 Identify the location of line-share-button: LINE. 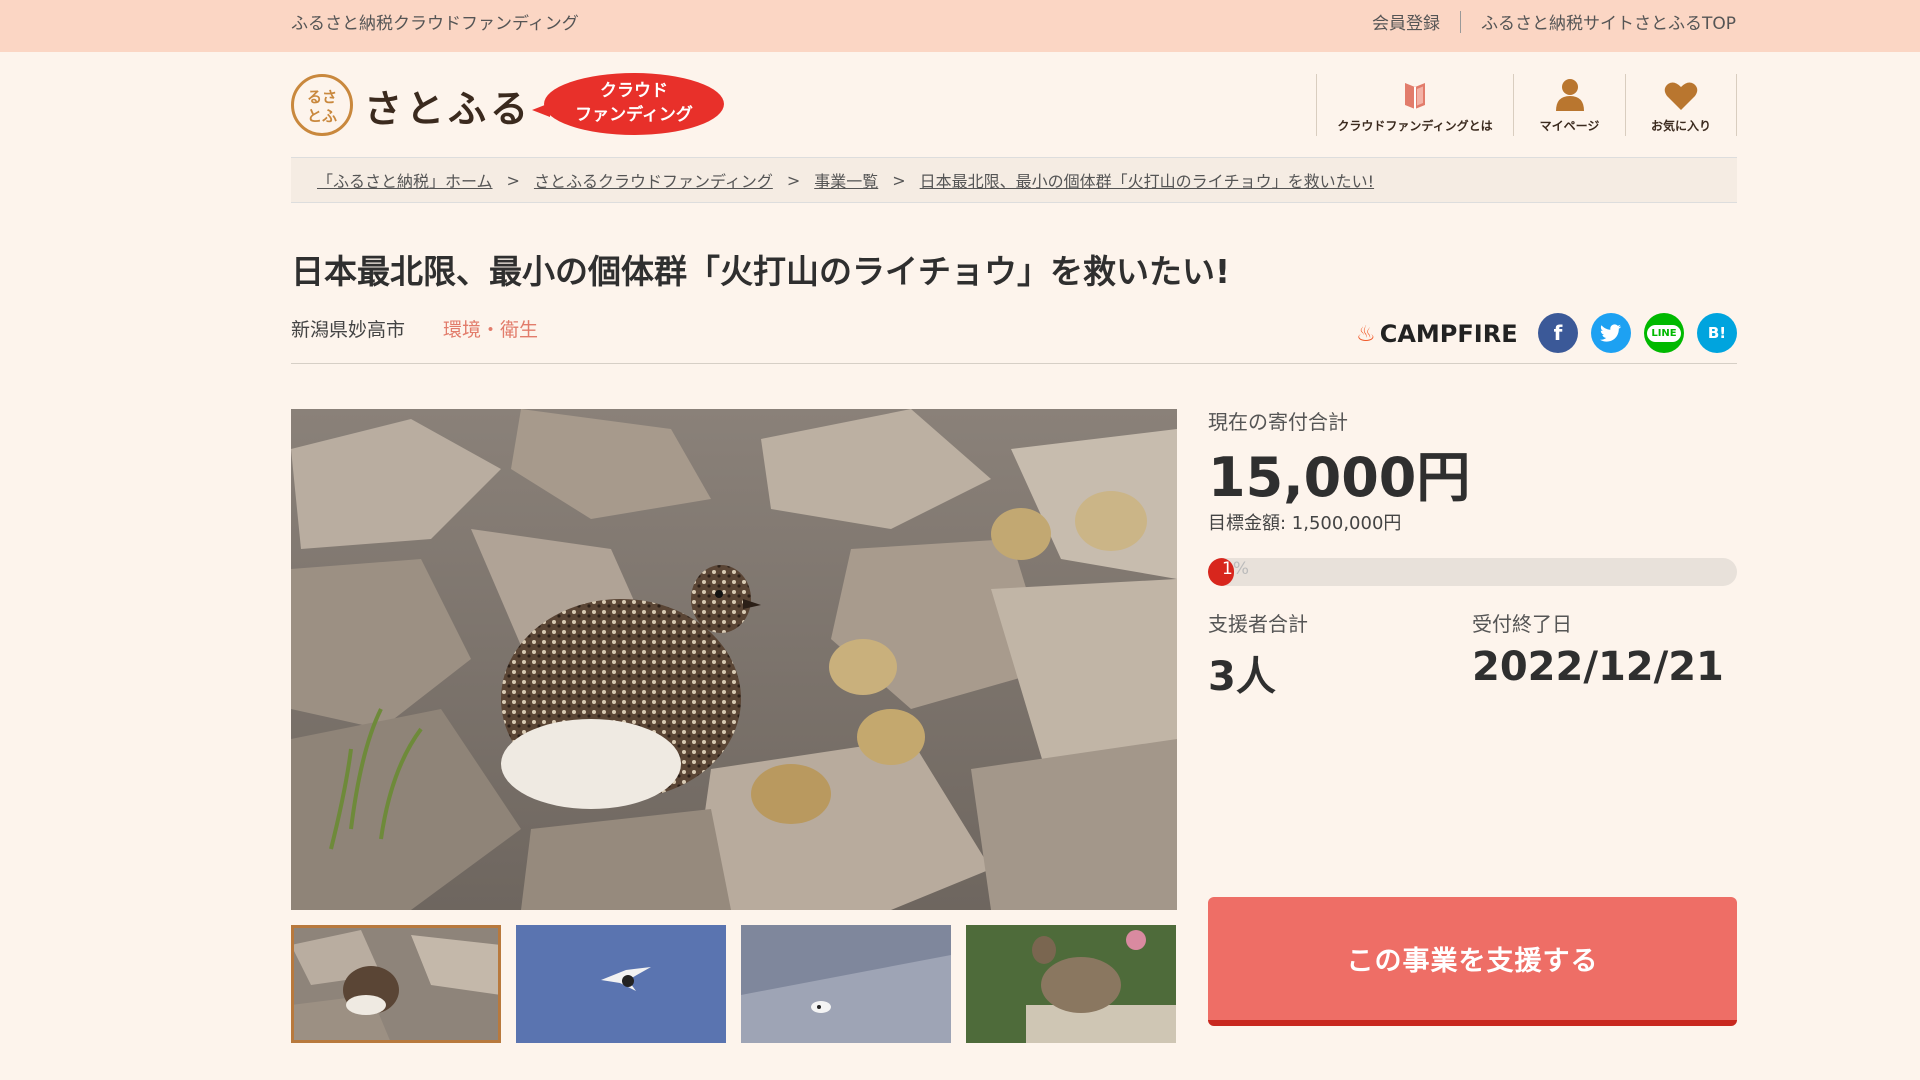
(1664, 333).